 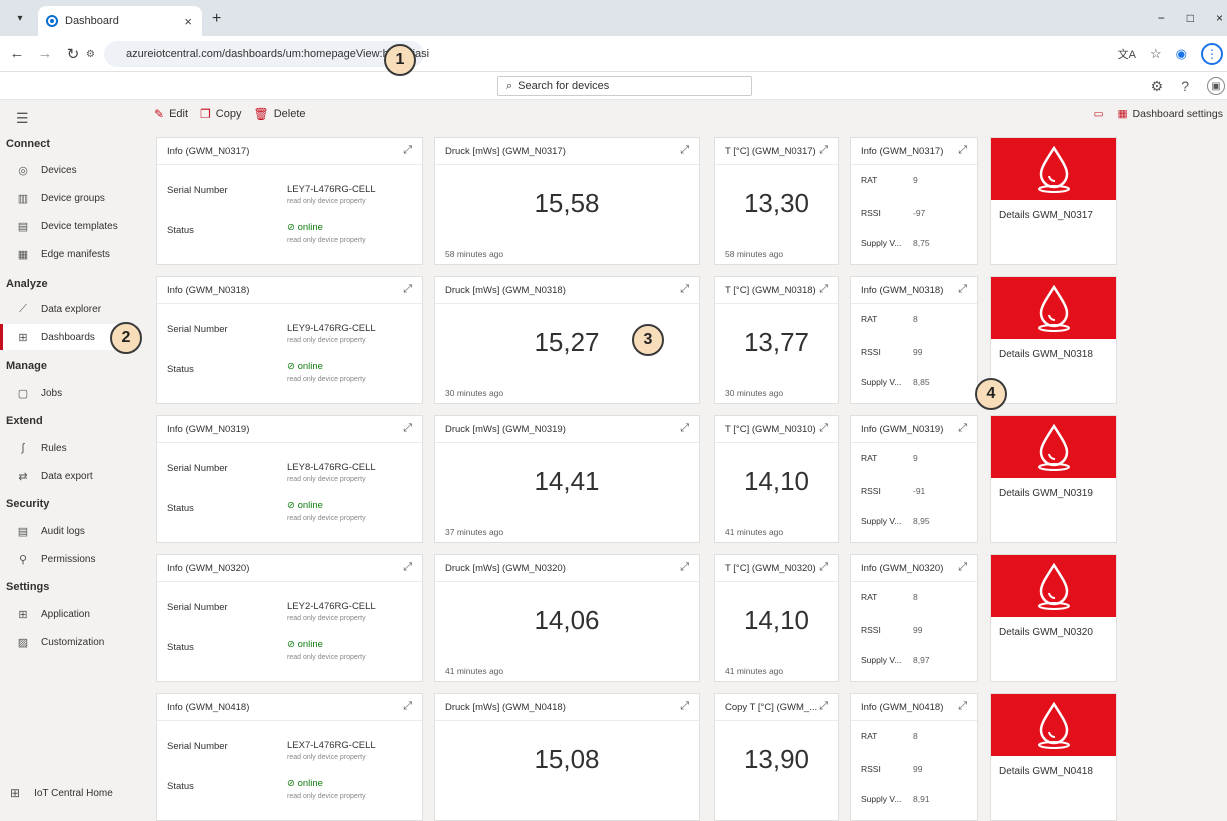 I want to click on hamburger-menu-icon: ☰, so click(x=22, y=118).